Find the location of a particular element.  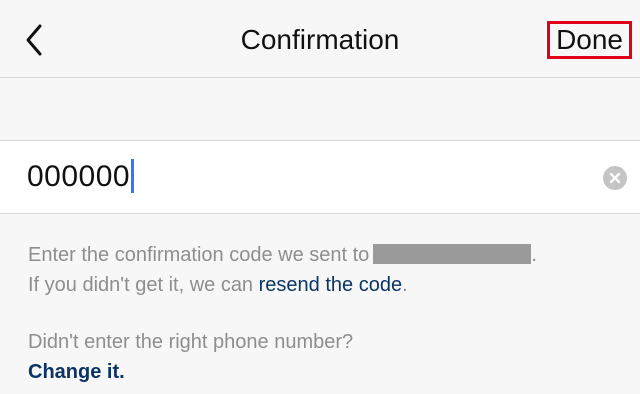

code-input: 000000 is located at coordinates (81, 177).